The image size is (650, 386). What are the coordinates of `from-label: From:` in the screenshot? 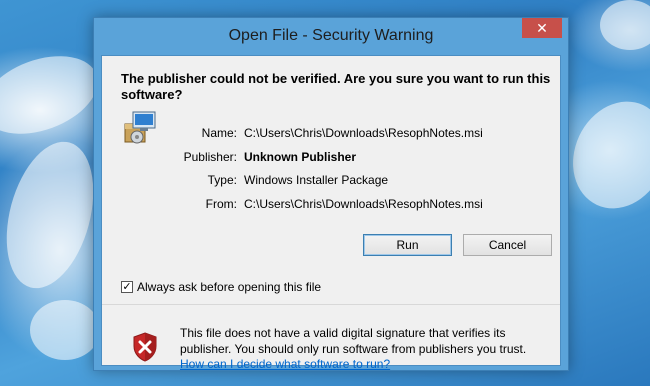 It's located at (221, 204).